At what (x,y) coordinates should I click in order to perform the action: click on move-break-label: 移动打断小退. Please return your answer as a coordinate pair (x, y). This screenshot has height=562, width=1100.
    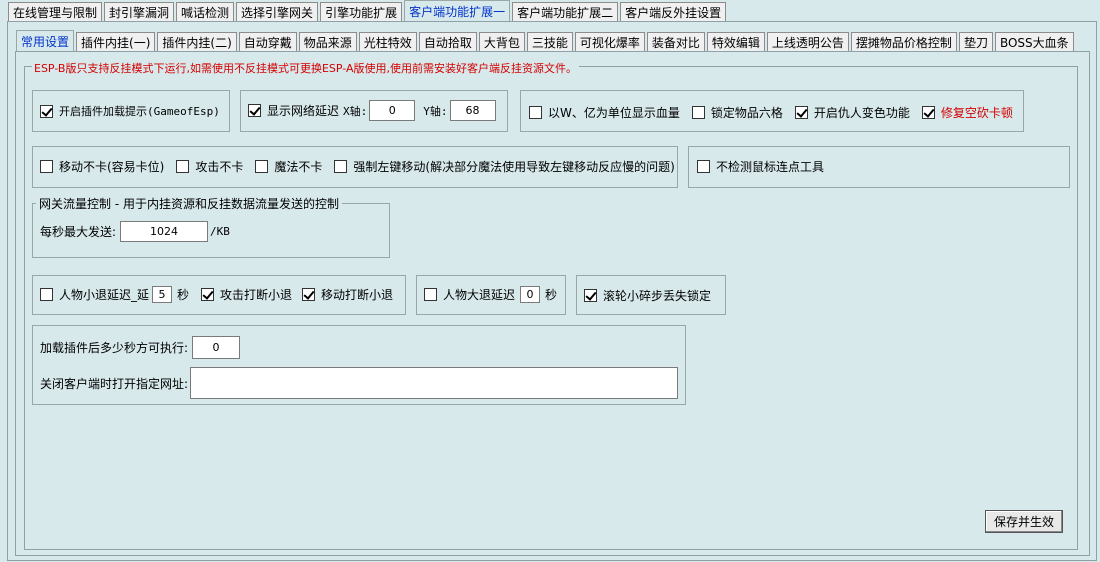
    Looking at the image, I should click on (357, 295).